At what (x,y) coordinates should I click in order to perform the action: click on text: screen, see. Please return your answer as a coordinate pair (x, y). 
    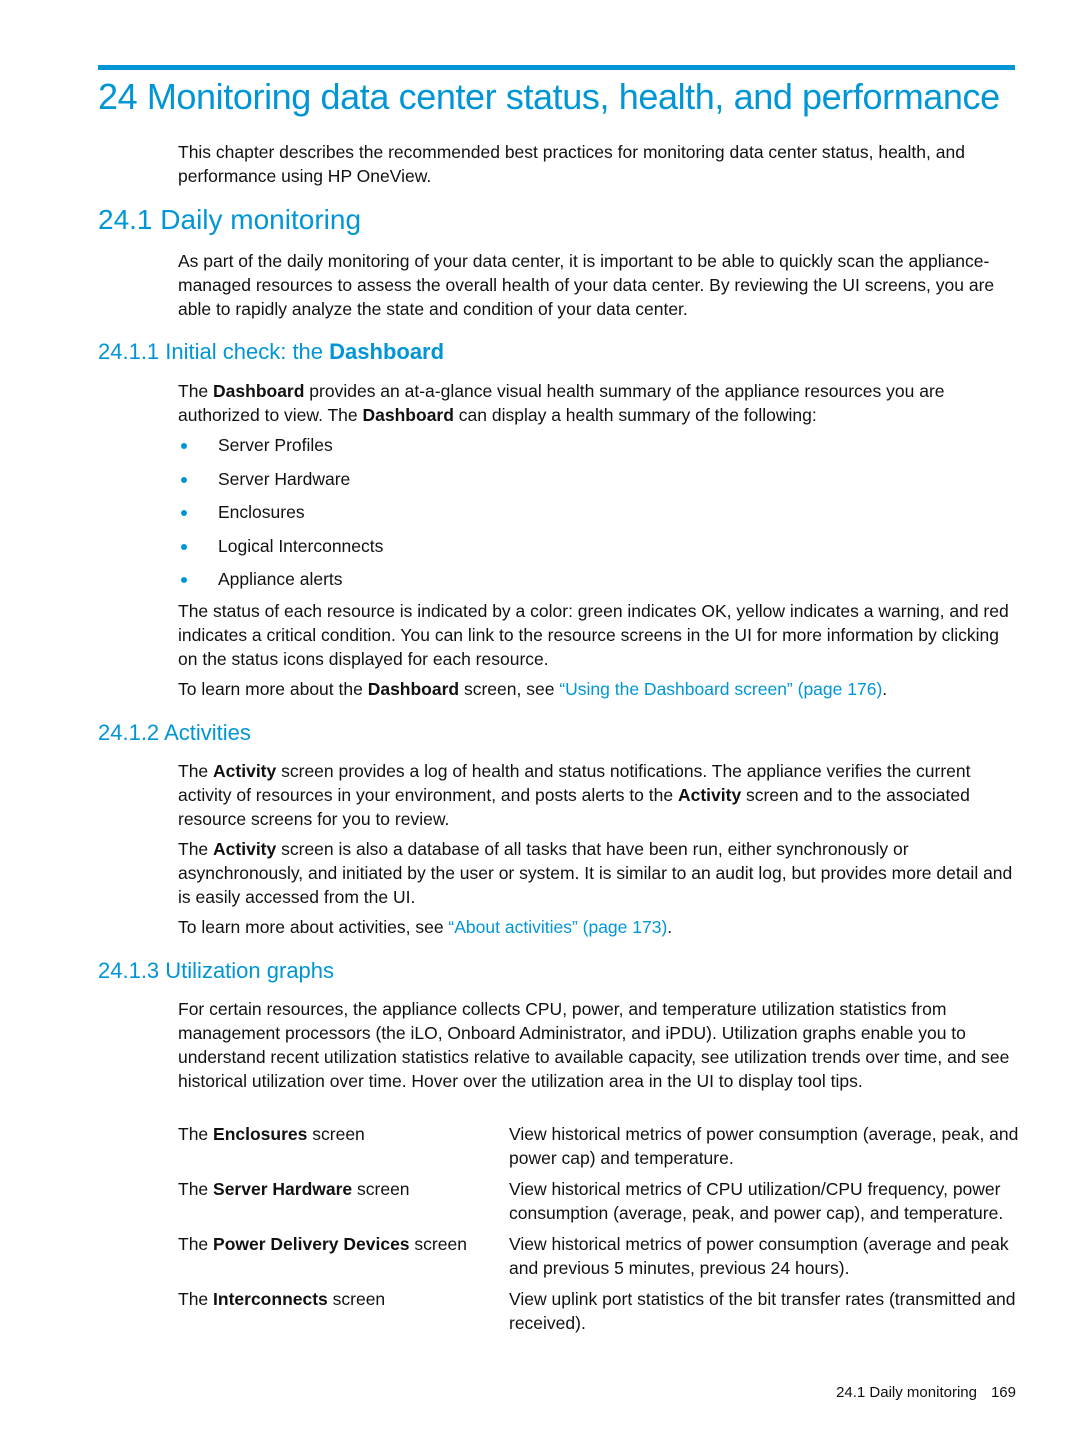
    Looking at the image, I should click on (509, 689).